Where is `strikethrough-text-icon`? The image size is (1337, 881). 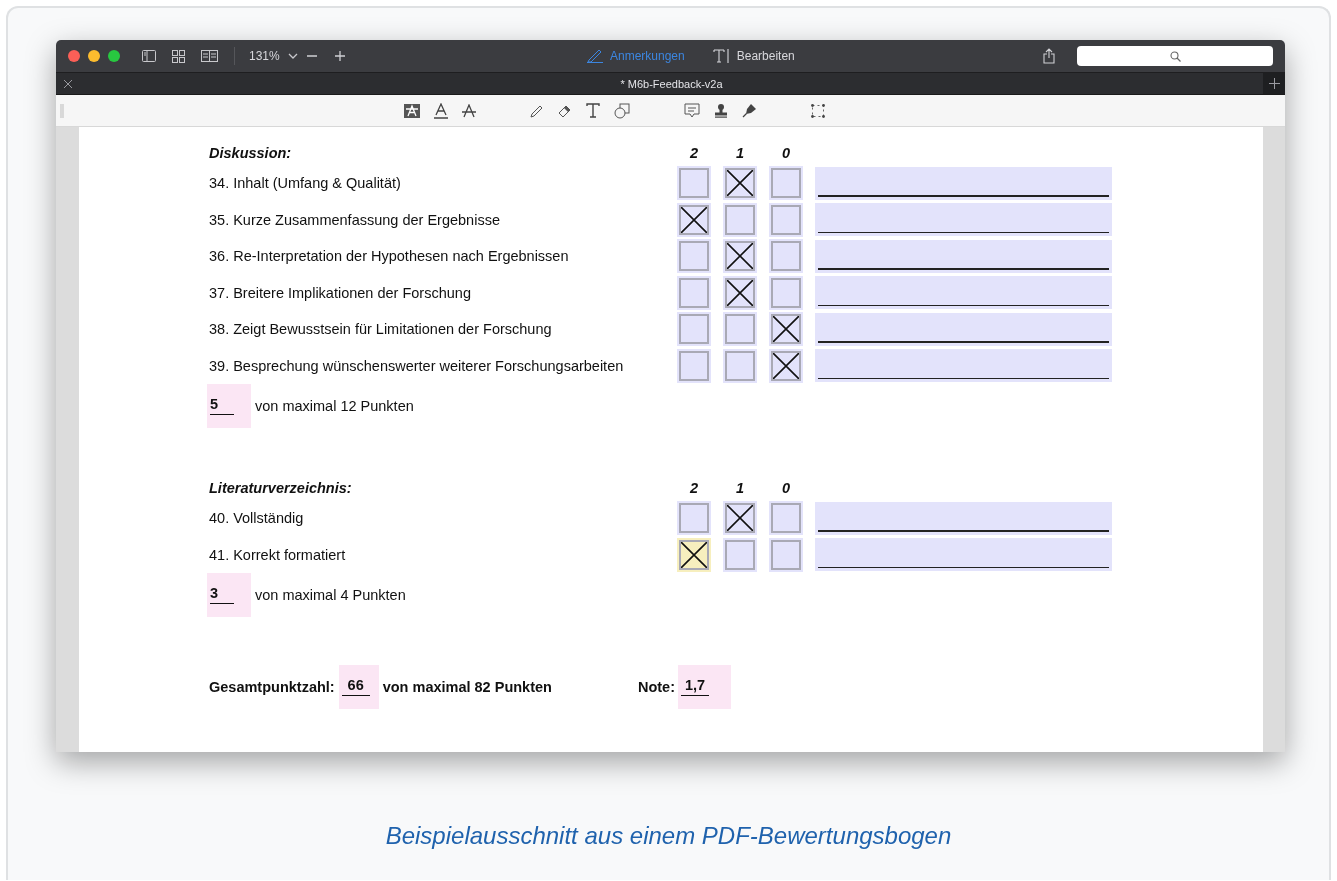 strikethrough-text-icon is located at coordinates (469, 110).